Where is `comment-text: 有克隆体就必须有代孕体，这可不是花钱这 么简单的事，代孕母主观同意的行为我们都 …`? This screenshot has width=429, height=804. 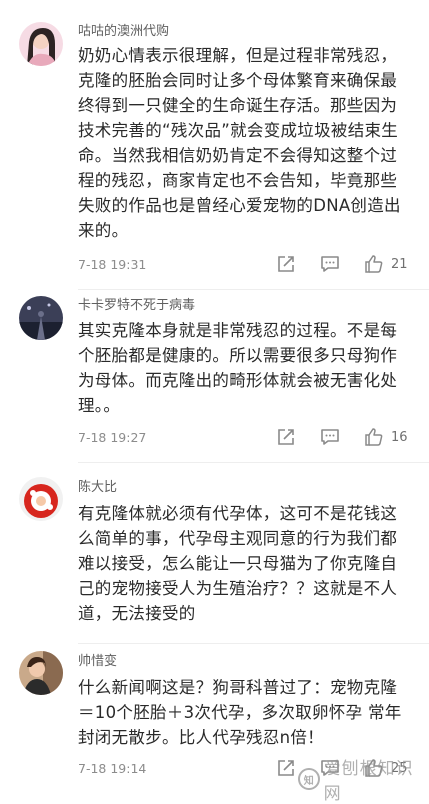
comment-text: 有克隆体就必须有代孕体，这可不是花钱这 么简单的事，代孕母主观同意的行为我们都 … is located at coordinates (238, 563).